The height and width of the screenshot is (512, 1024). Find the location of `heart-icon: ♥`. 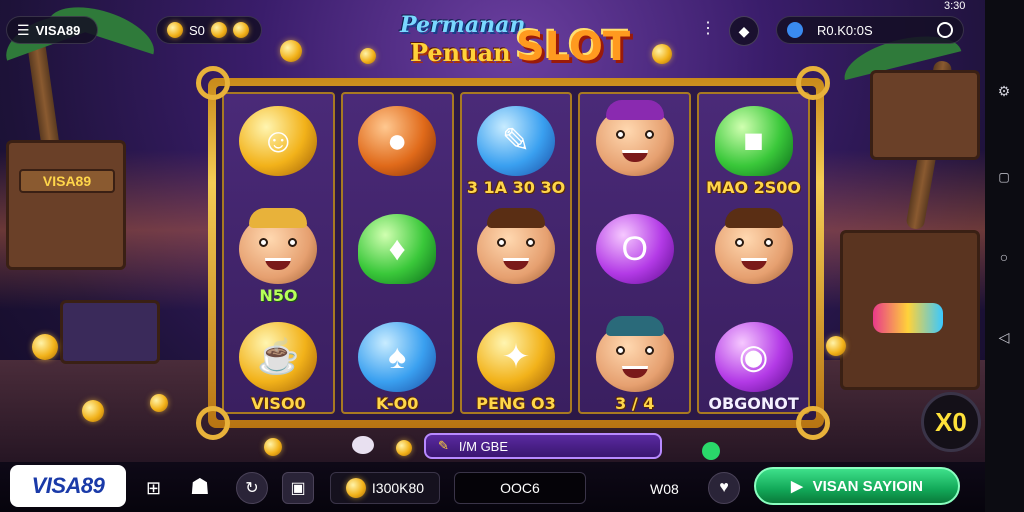

heart-icon: ♥ is located at coordinates (724, 487).